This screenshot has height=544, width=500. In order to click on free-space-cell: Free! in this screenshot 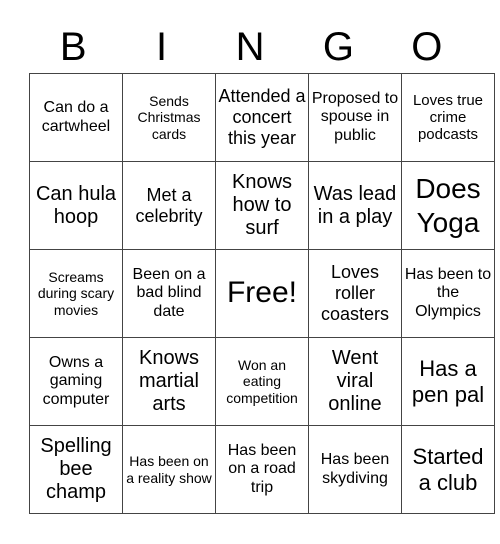, I will do `click(262, 293)`.